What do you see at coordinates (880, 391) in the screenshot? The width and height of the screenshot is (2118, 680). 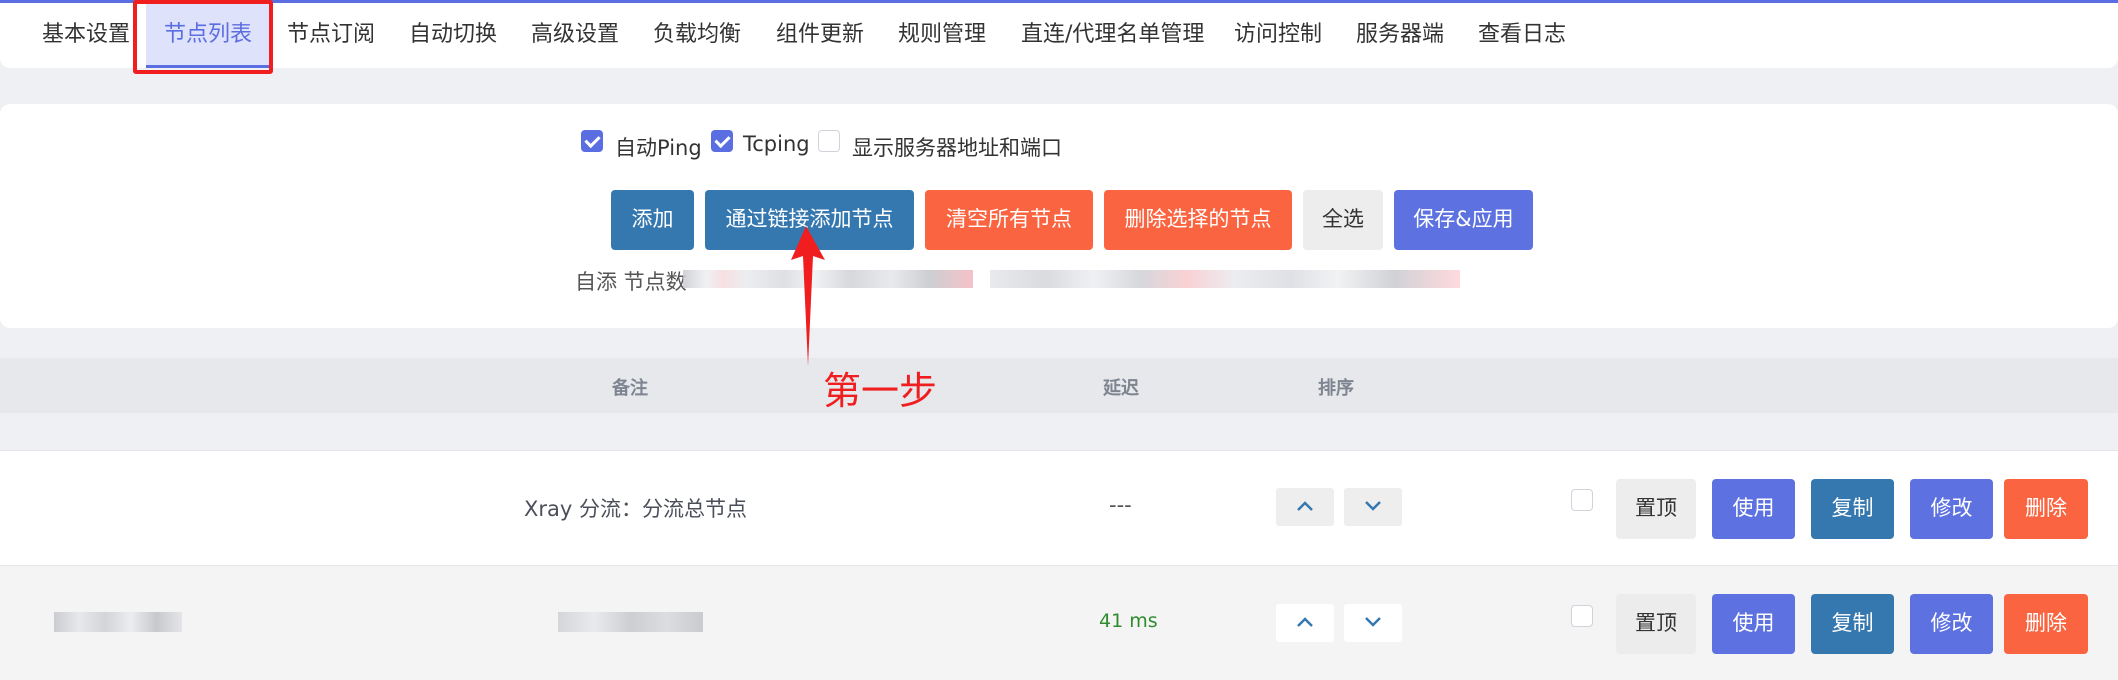 I see `annotation-step-one: 第一步` at bounding box center [880, 391].